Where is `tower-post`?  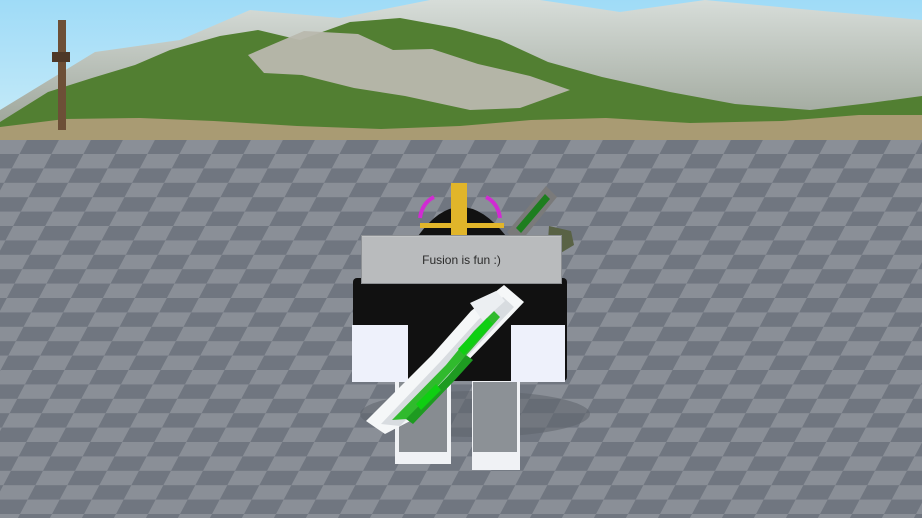
tower-post is located at coordinates (62, 75).